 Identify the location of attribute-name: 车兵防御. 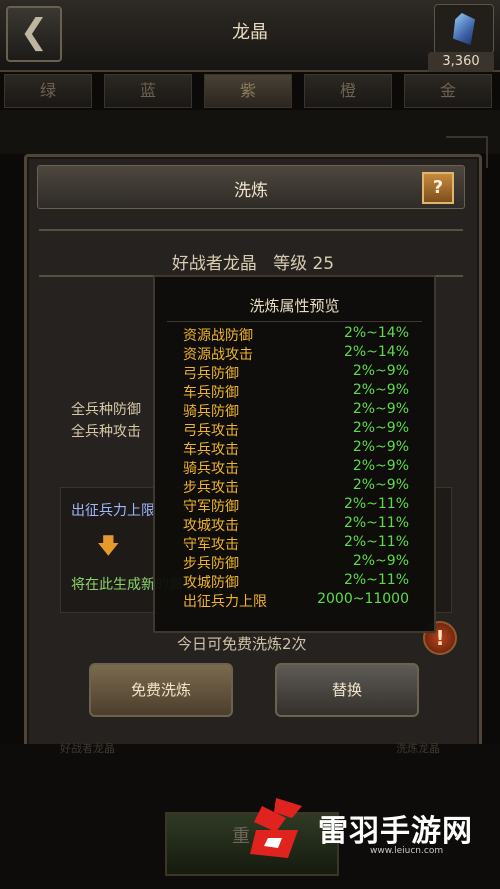
(211, 393).